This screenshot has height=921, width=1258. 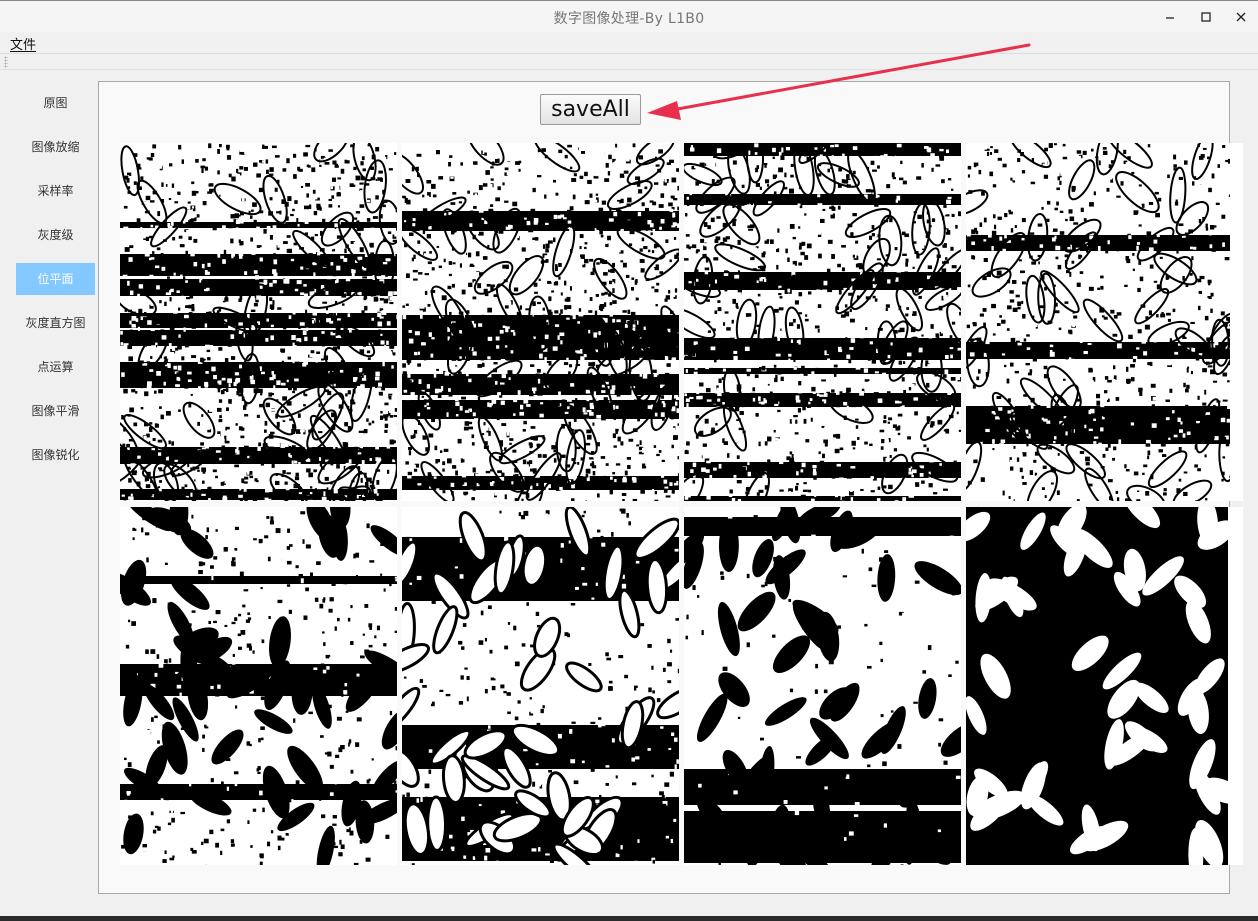 What do you see at coordinates (590, 109) in the screenshot?
I see `save-all-button: saveAll` at bounding box center [590, 109].